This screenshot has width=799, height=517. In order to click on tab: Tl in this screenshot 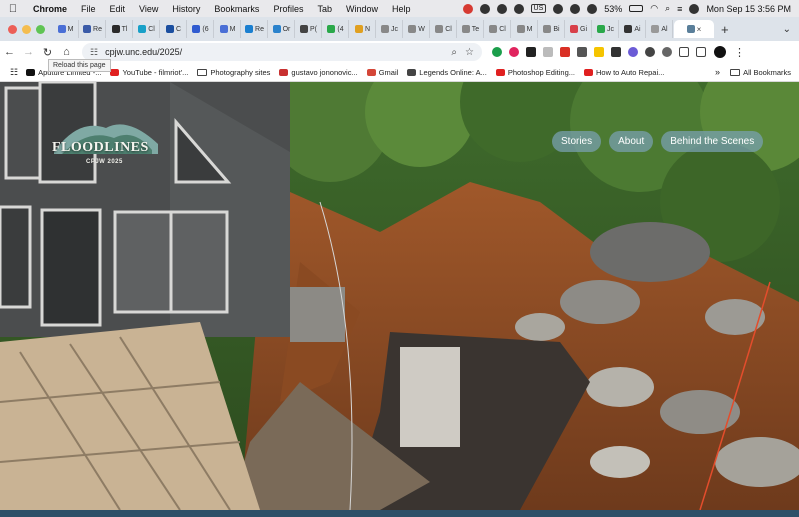, I will do `click(120, 29)`.